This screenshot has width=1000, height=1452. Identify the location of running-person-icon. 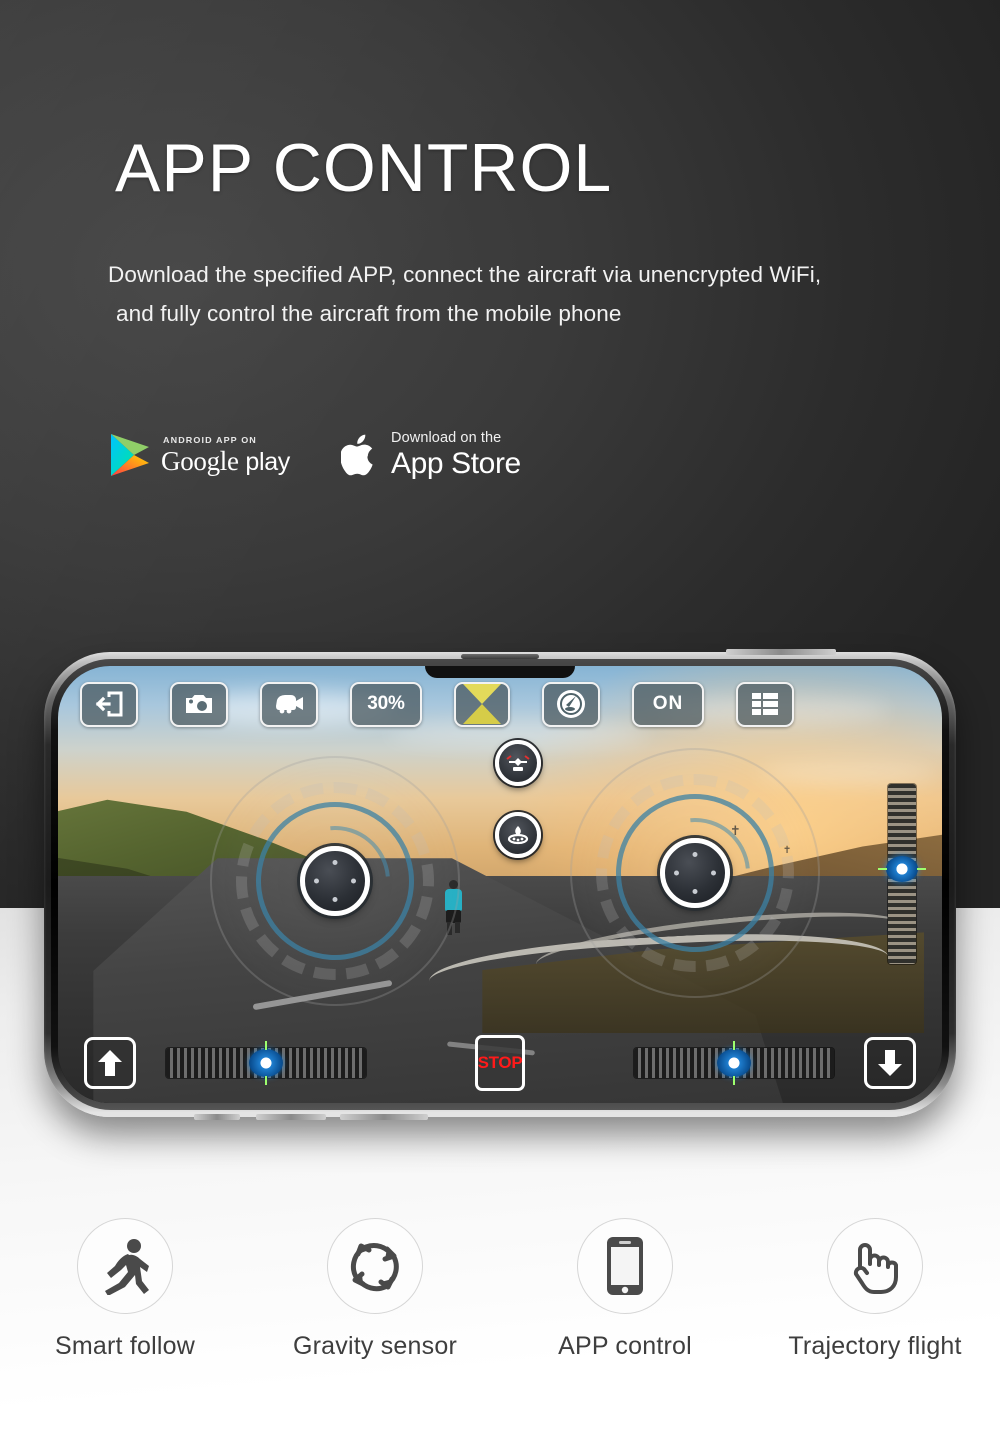
(127, 1267).